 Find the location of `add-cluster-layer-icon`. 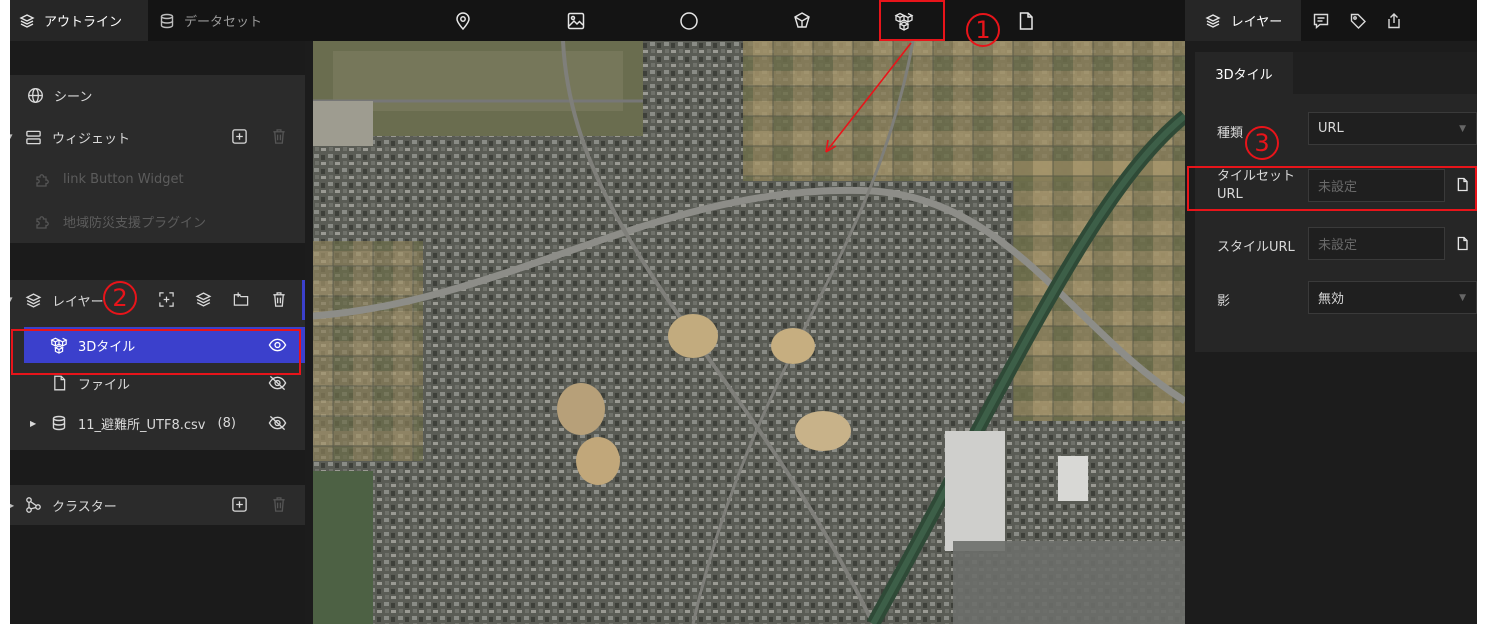

add-cluster-layer-icon is located at coordinates (166, 299).